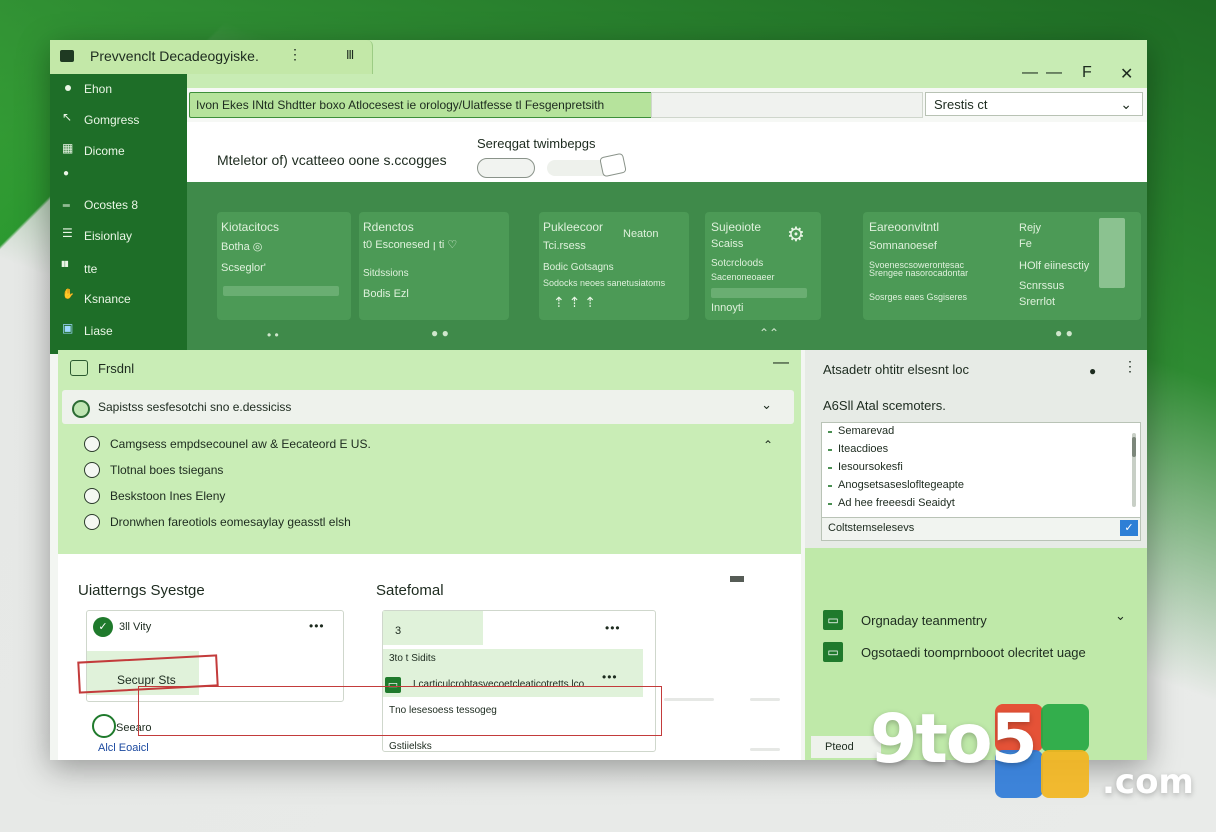 This screenshot has height=832, width=1216. I want to click on scrollbar, so click(1112, 253).